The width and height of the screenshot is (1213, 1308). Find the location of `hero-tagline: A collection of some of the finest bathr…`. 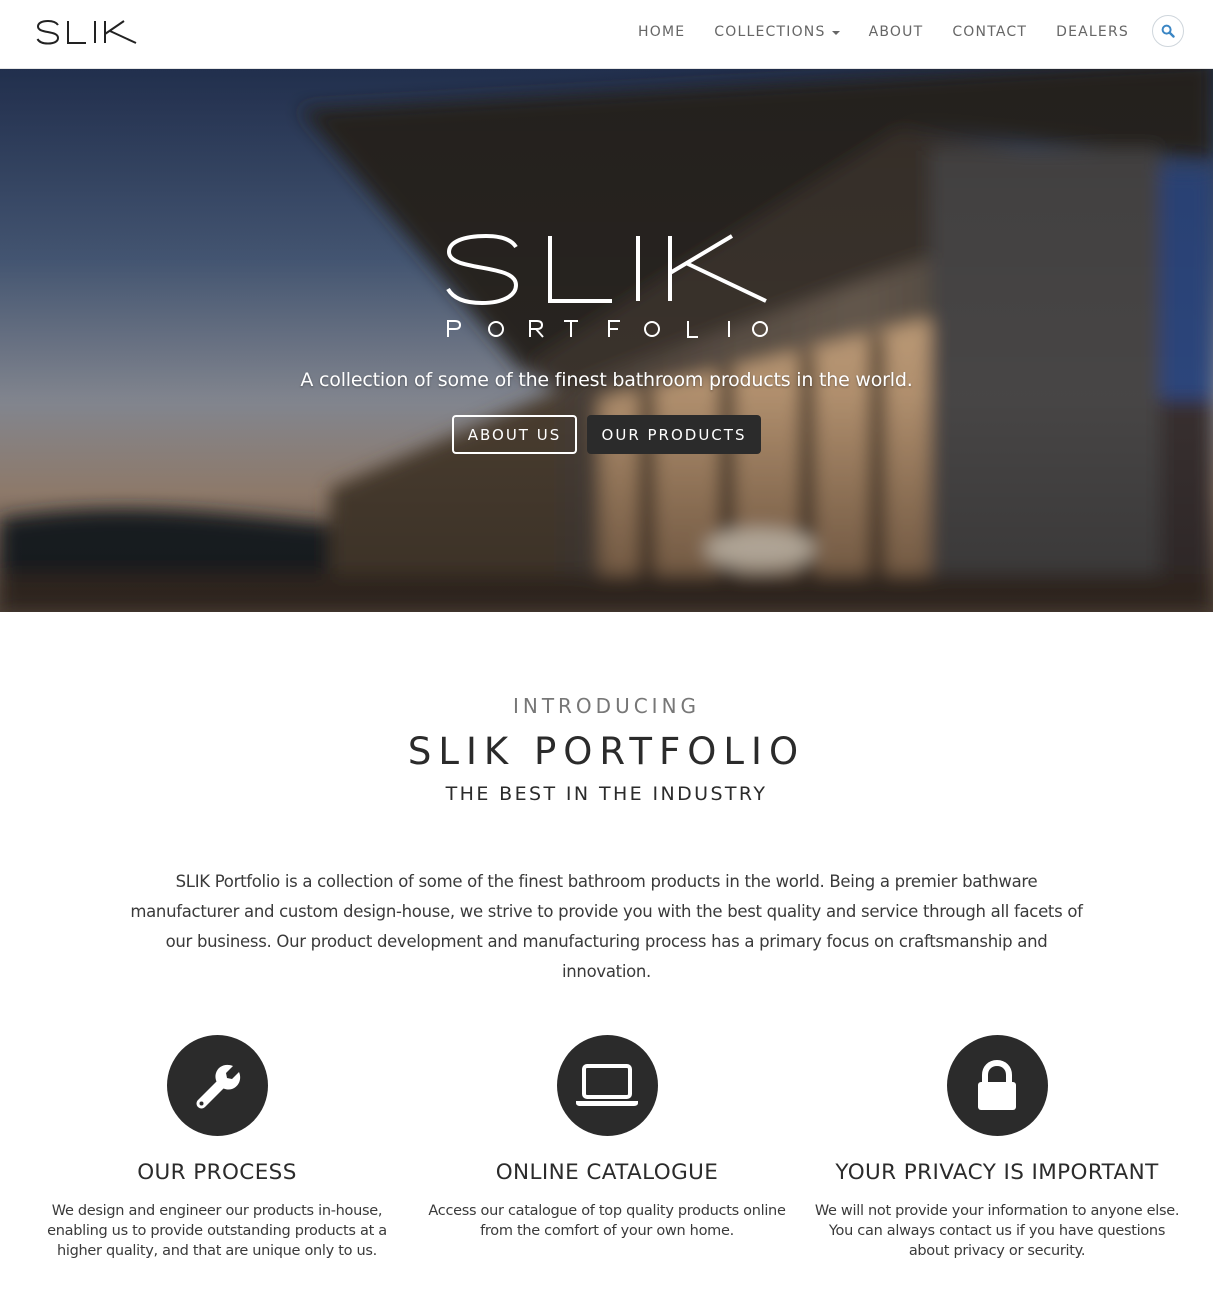

hero-tagline: A collection of some of the finest bathr… is located at coordinates (606, 380).